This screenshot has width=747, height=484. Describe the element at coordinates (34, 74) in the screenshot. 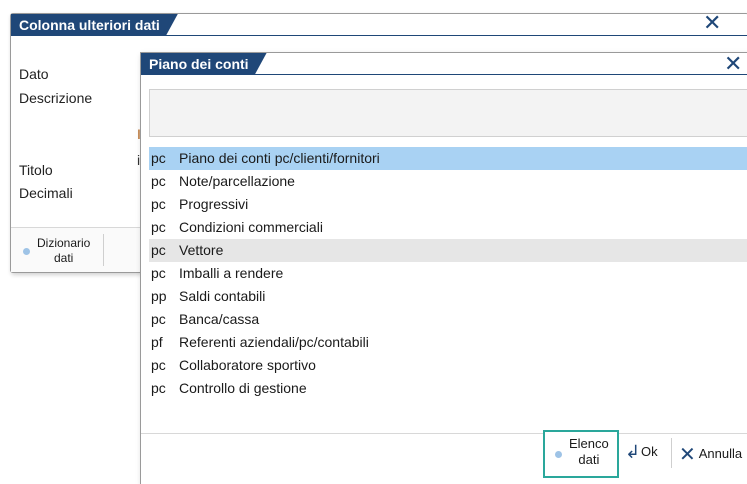

I see `label-dato: Dato` at that location.